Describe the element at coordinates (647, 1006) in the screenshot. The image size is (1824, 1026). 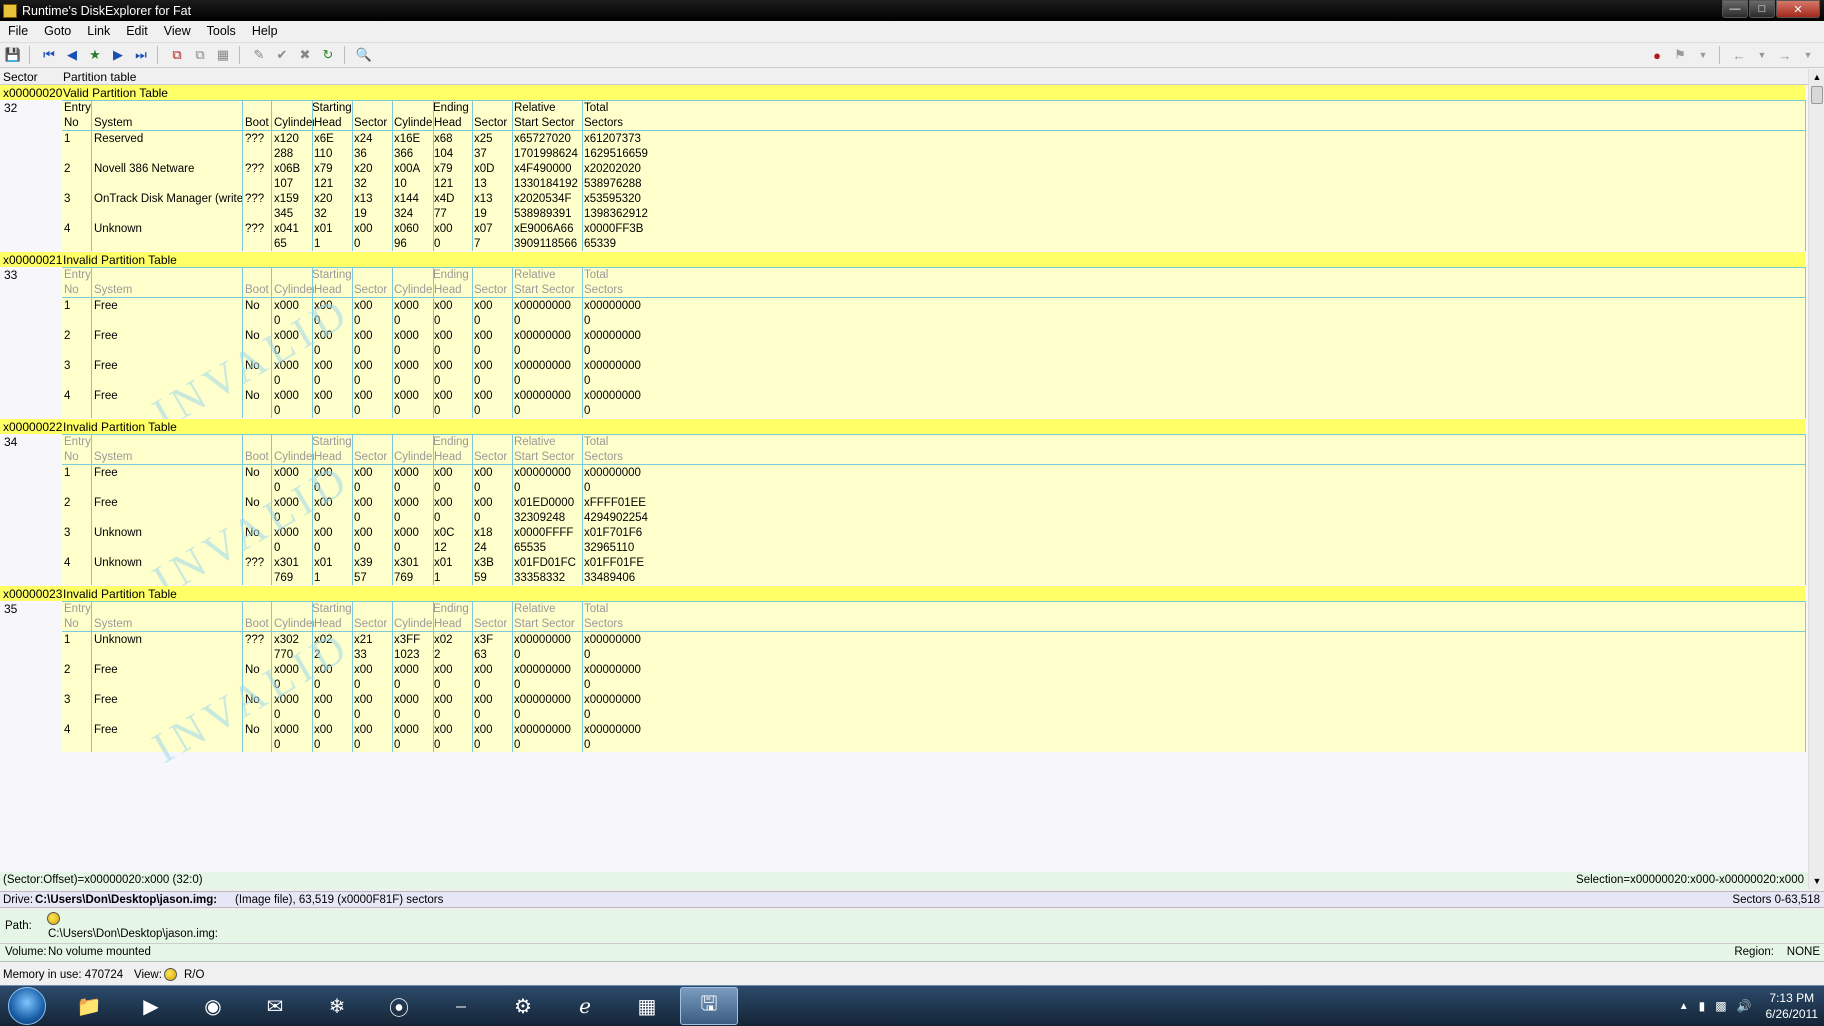
I see `excel-icon: ▦` at that location.